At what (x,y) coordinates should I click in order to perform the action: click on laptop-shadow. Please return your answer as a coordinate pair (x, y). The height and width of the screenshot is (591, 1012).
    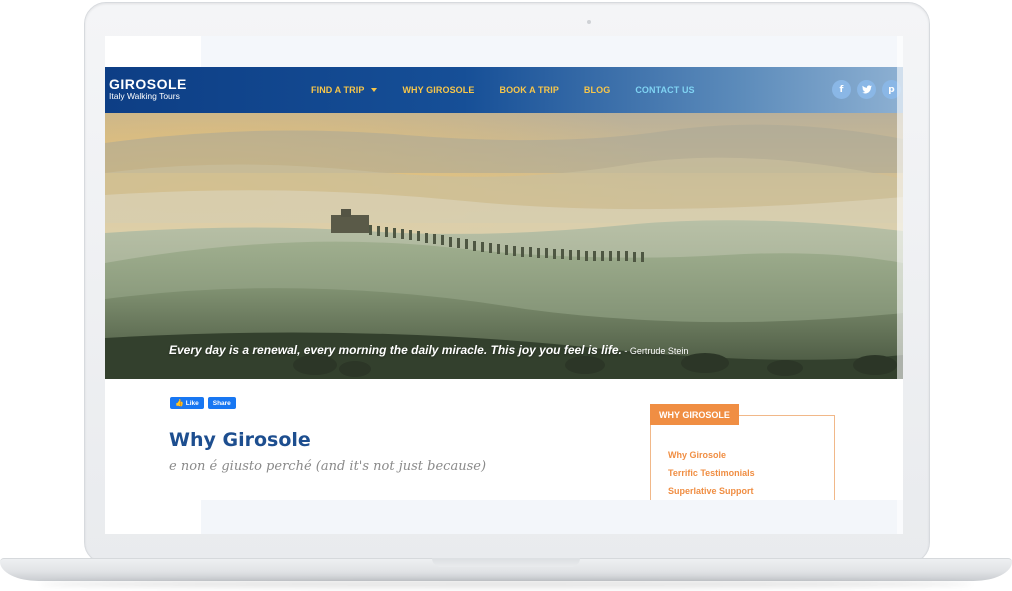
    Looking at the image, I should click on (506, 584).